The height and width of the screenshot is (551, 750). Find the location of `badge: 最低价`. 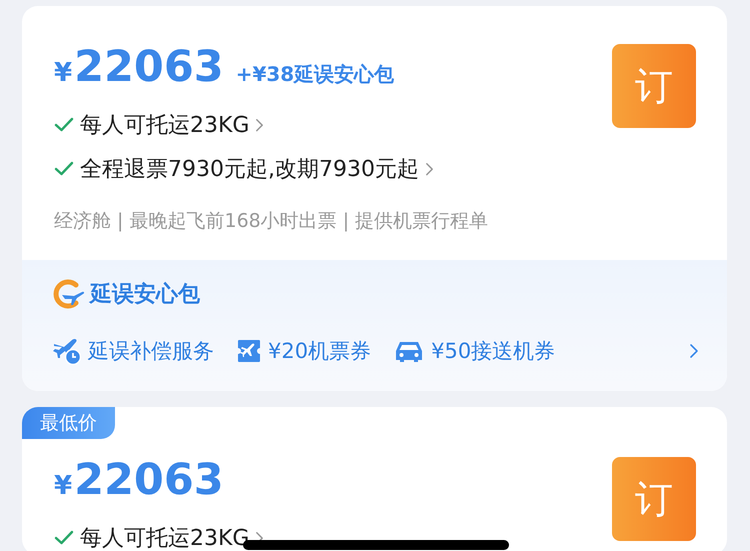

badge: 最低价 is located at coordinates (68, 423).